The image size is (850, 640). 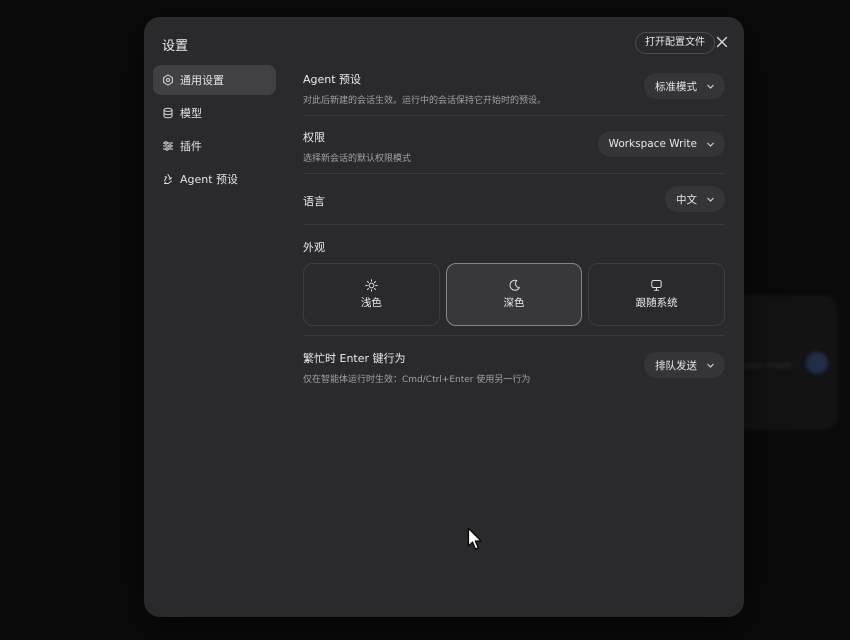 I want to click on theme-label: 深色, so click(x=514, y=303).